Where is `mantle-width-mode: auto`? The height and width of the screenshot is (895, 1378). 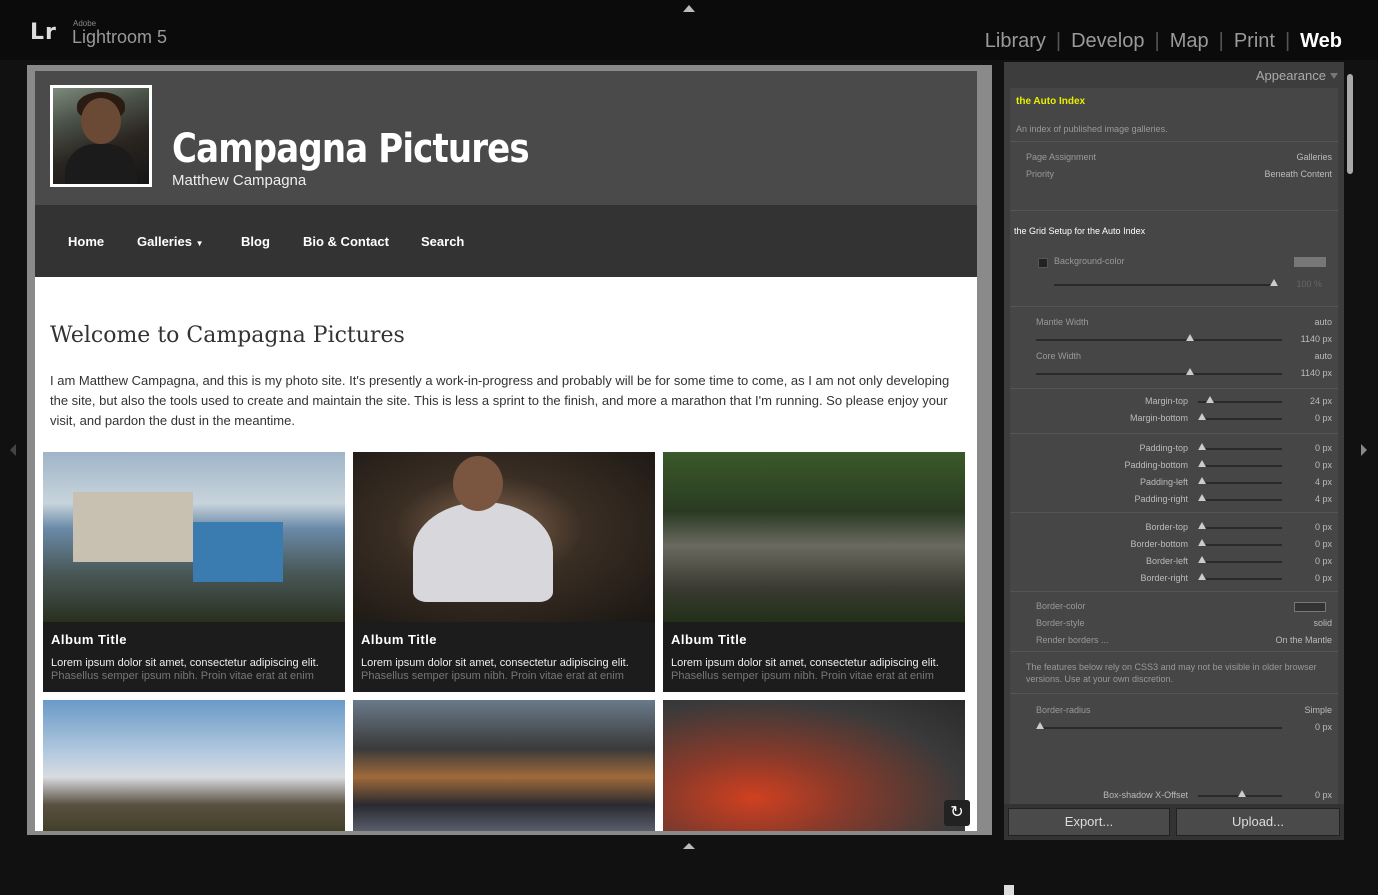
mantle-width-mode: auto is located at coordinates (1323, 322).